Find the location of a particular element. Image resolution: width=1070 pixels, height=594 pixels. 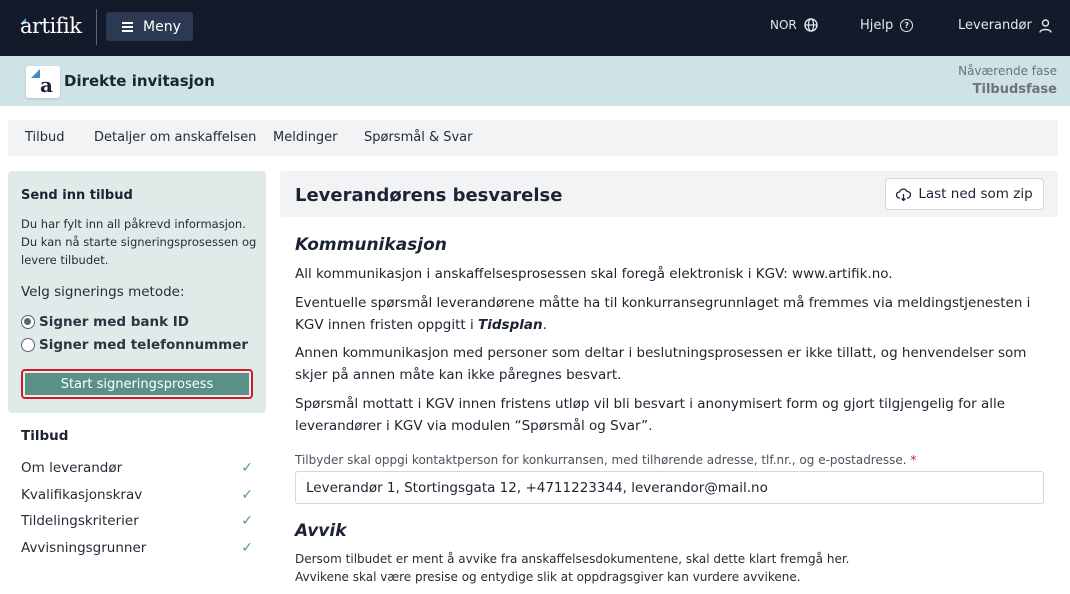

cloud-download-icon is located at coordinates (904, 194).